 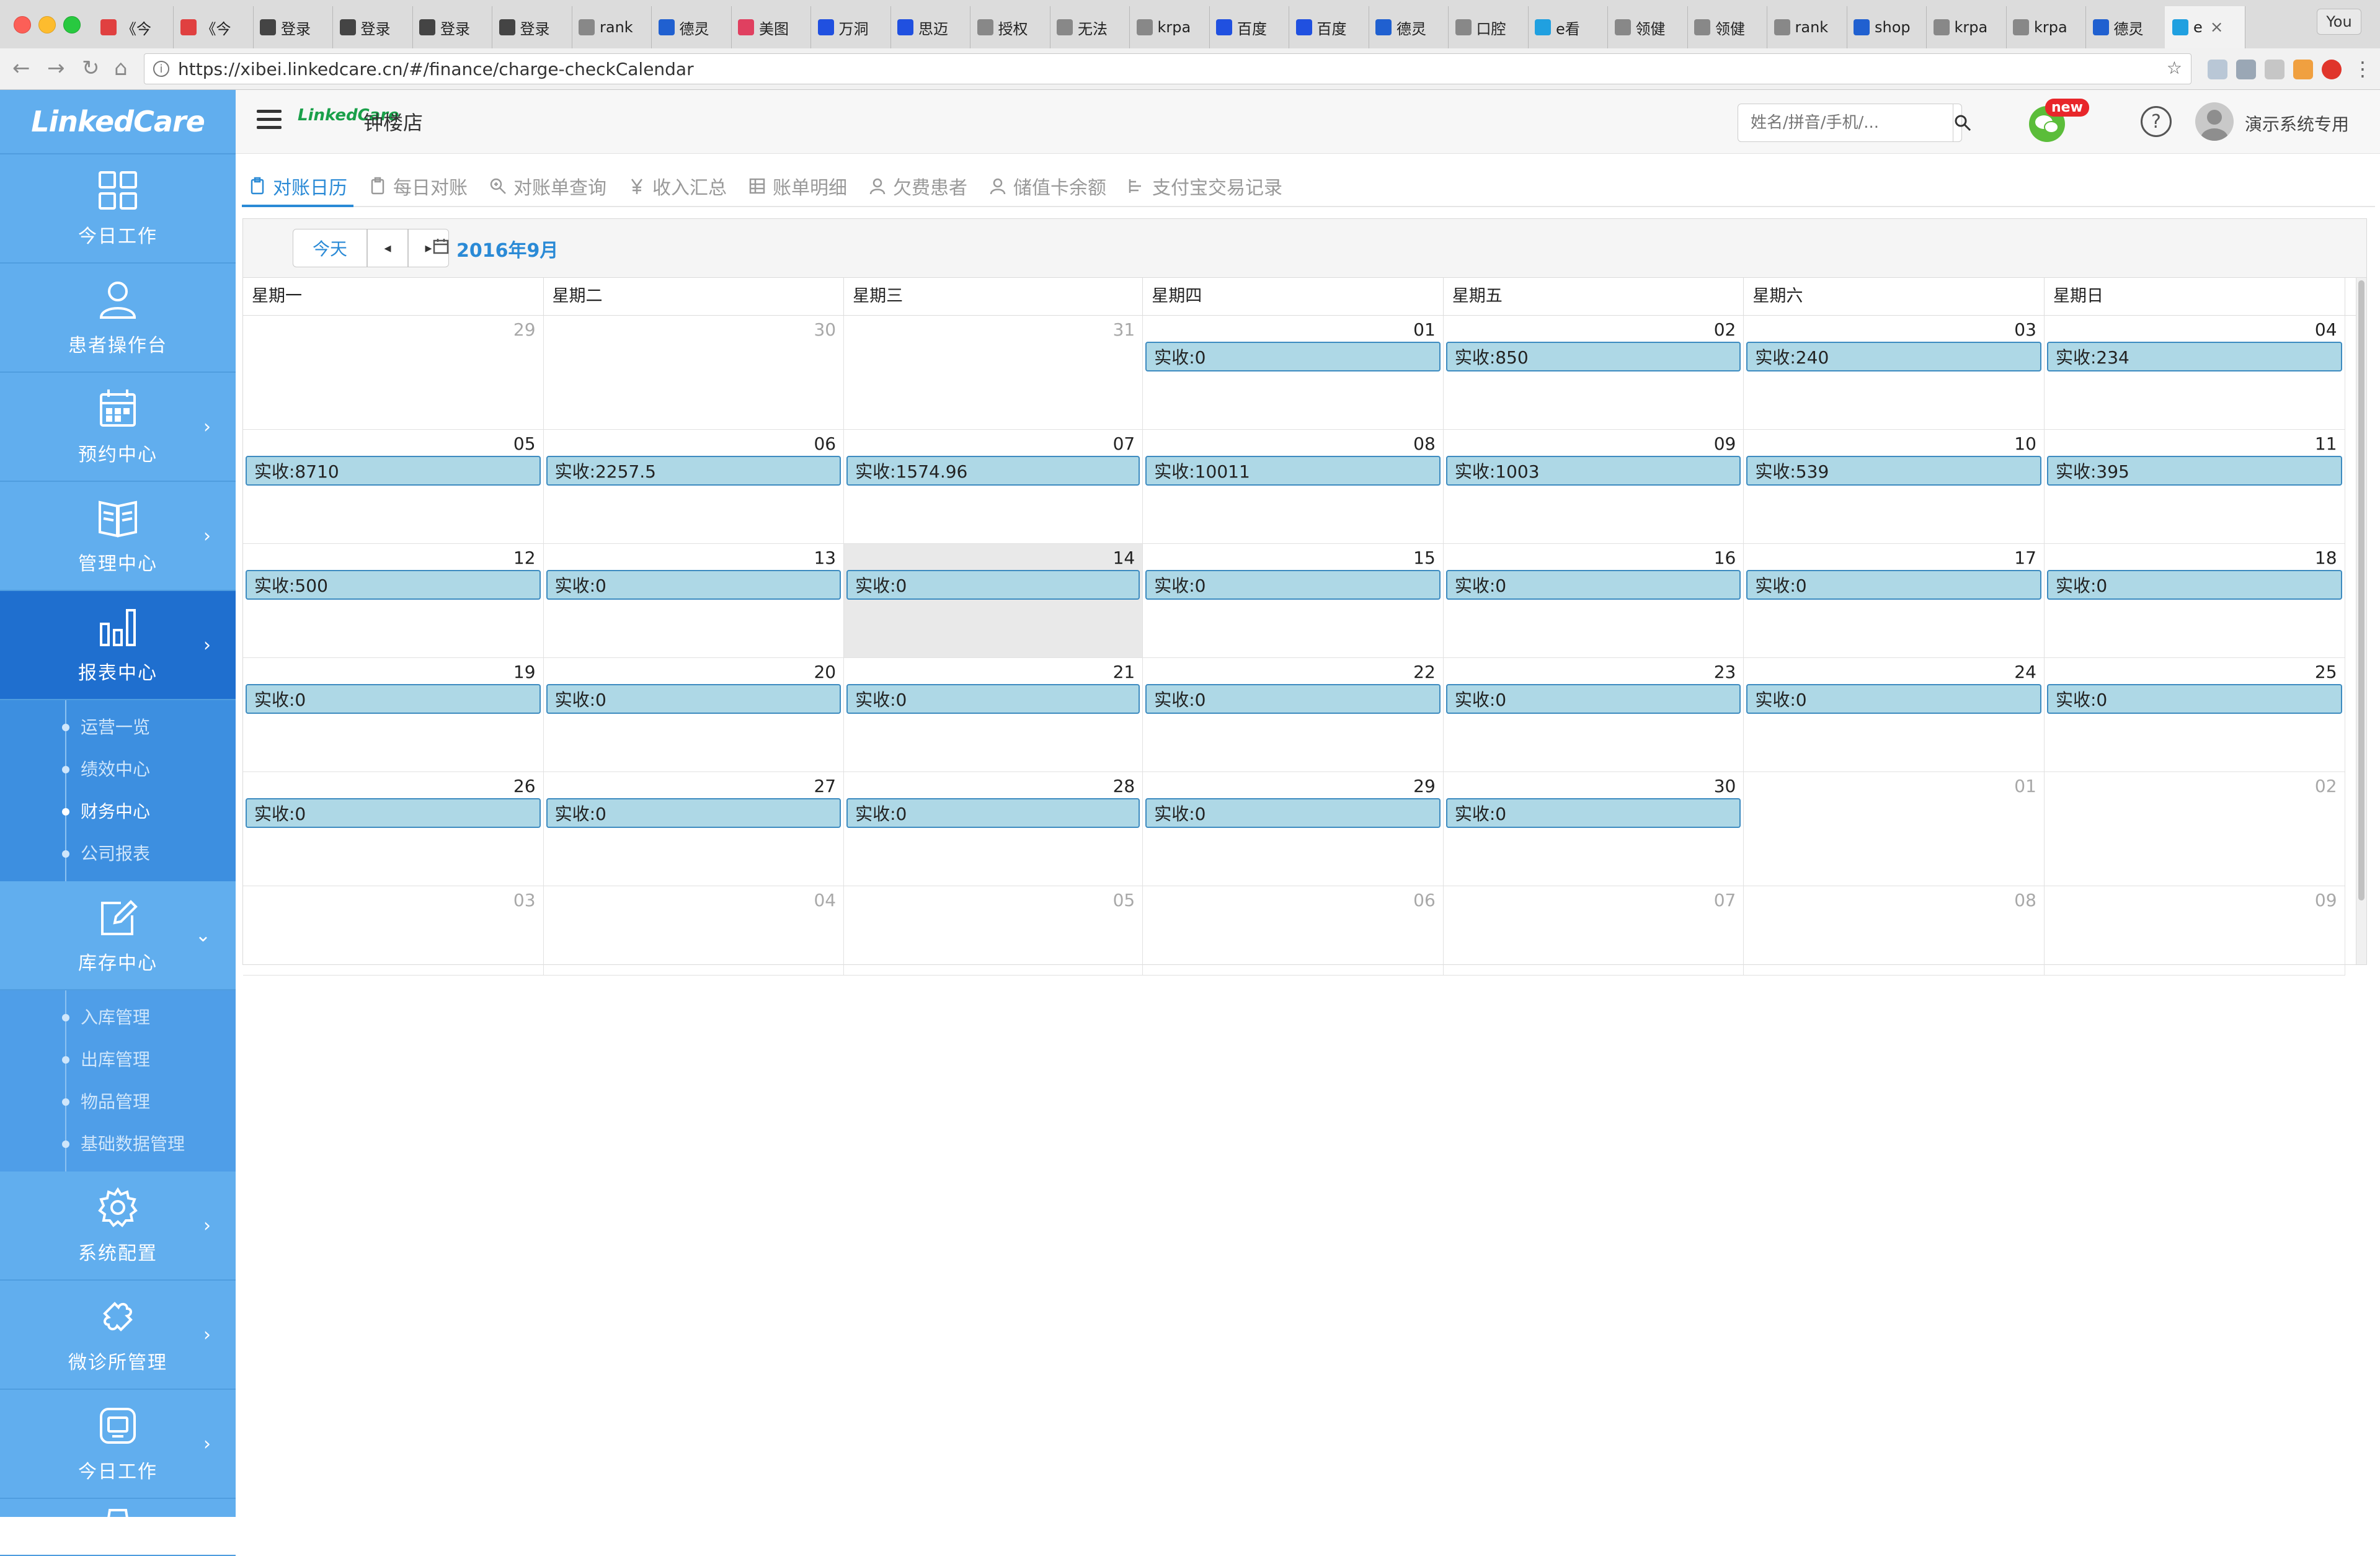 I want to click on close-window-button, so click(x=22, y=24).